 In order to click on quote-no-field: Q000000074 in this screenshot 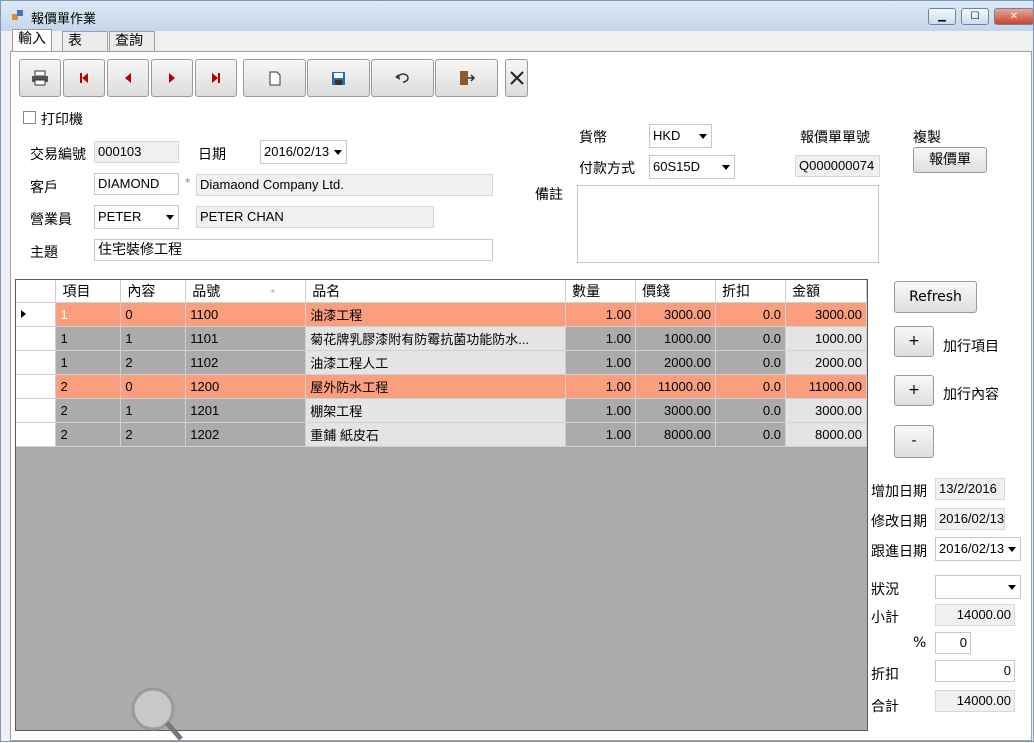, I will do `click(837, 166)`.